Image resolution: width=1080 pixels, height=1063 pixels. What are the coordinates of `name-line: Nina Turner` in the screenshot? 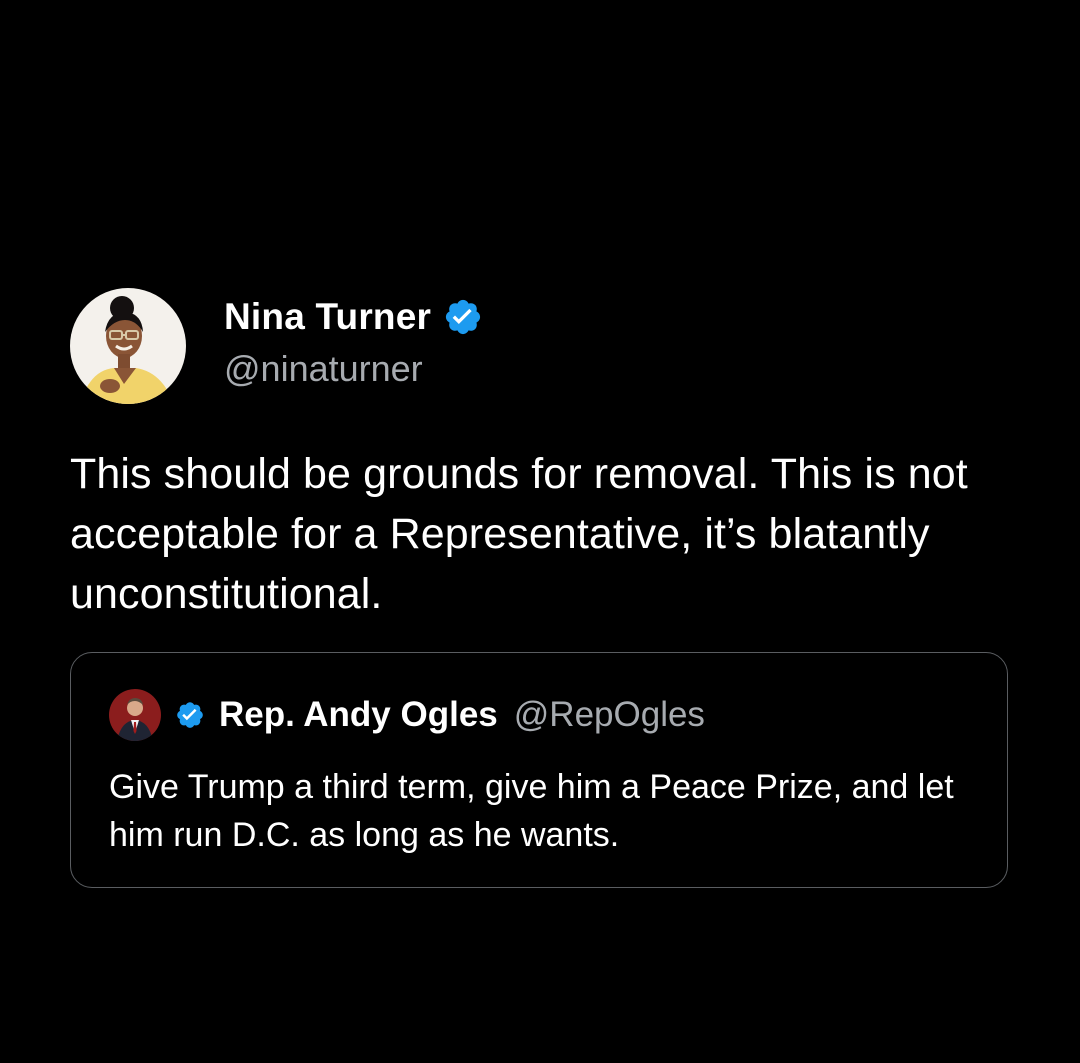 It's located at (353, 317).